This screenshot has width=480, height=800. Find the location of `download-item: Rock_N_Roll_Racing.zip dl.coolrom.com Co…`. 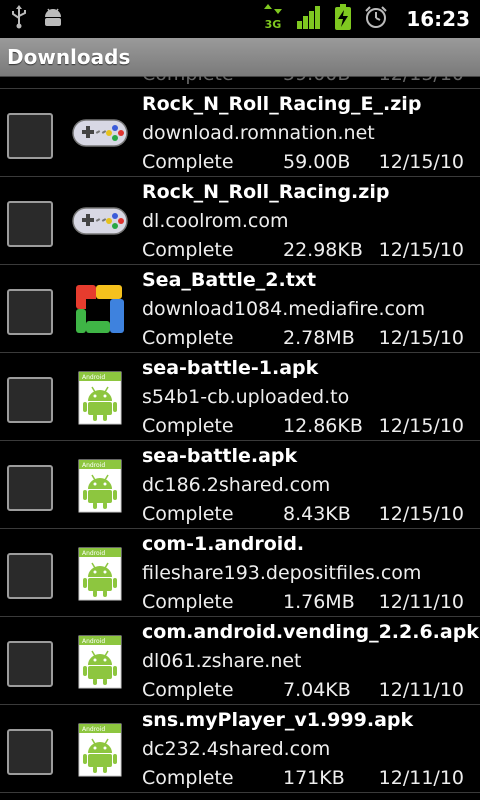

download-item: Rock_N_Roll_Racing.zip dl.coolrom.com Co… is located at coordinates (240, 221).